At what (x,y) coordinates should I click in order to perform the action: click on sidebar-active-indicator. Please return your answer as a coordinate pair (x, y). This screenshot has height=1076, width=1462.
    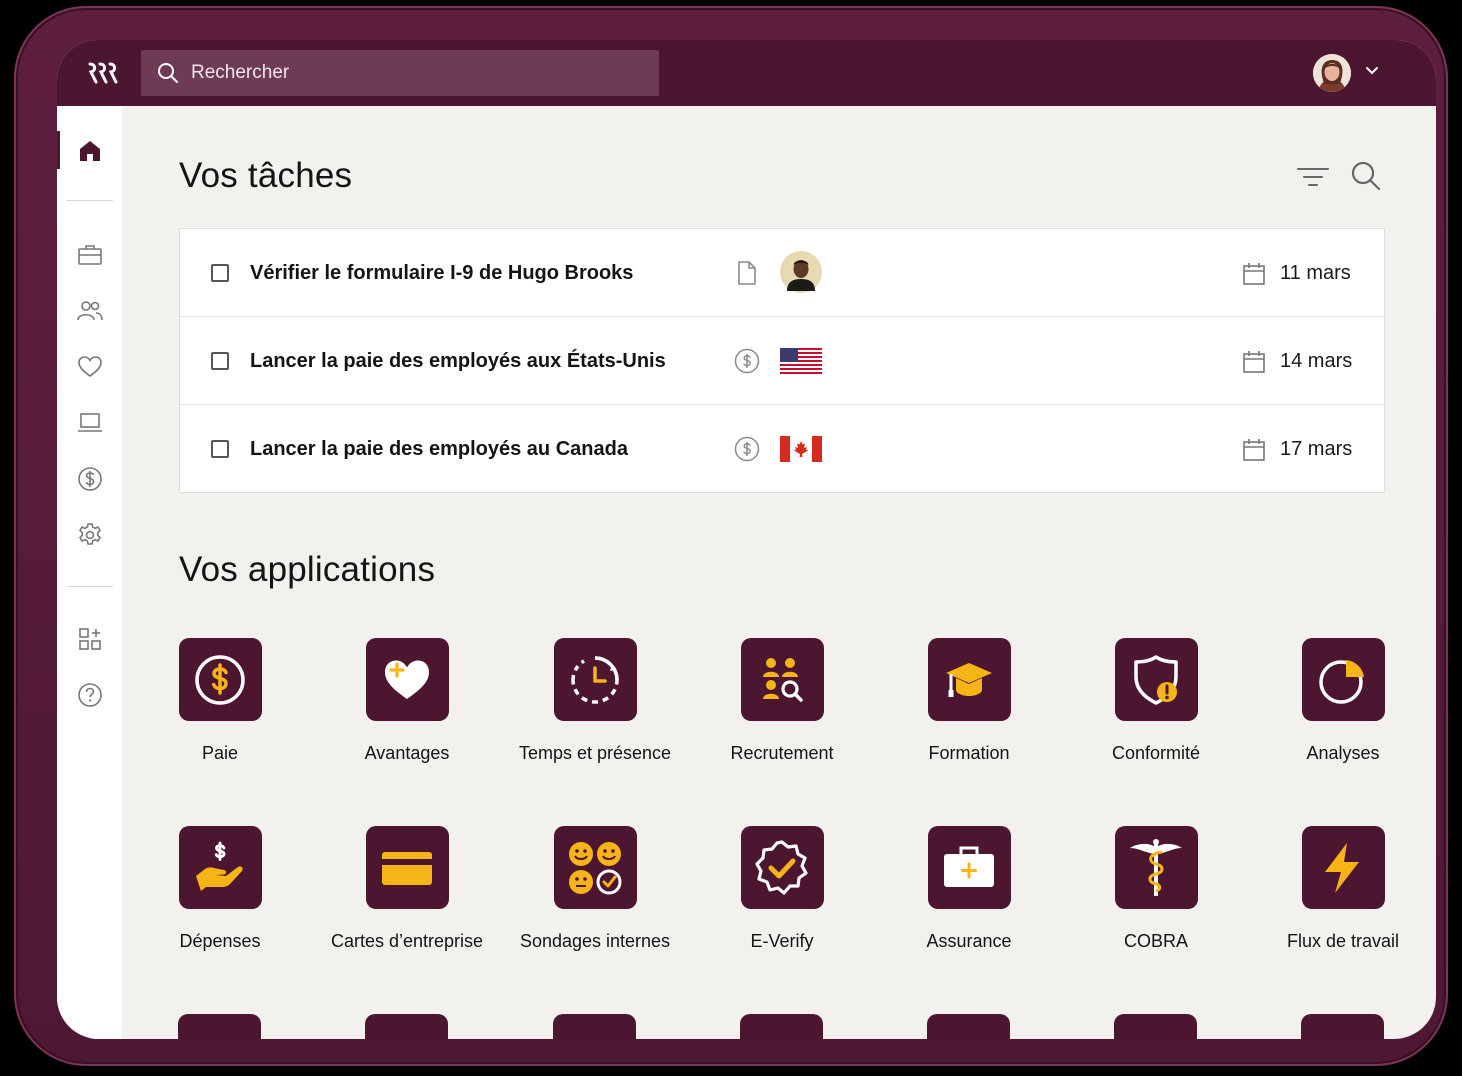
    Looking at the image, I should click on (58, 150).